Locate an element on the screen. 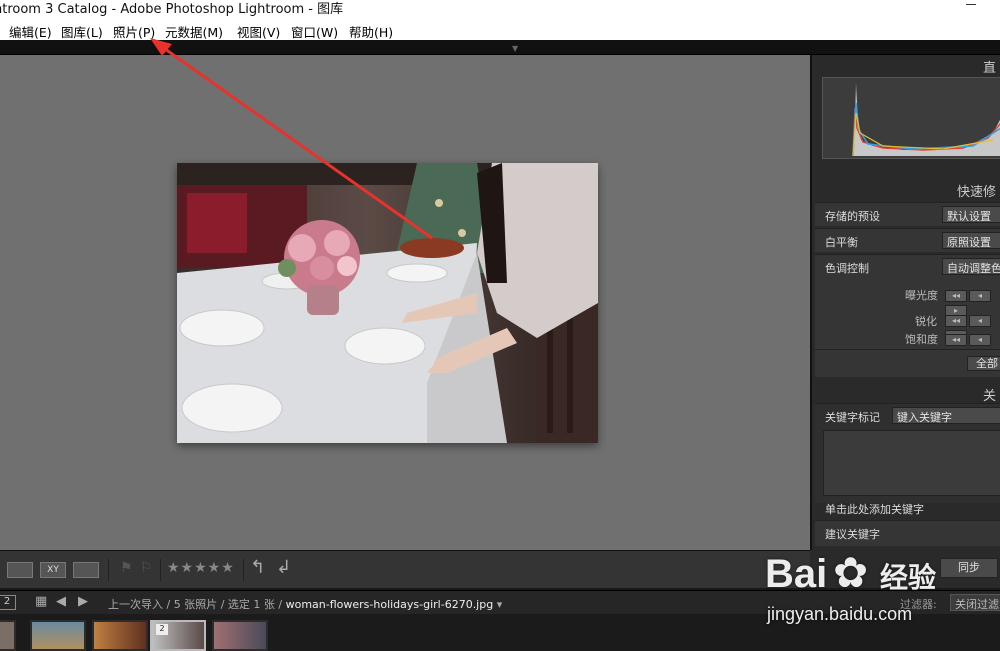 The height and width of the screenshot is (651, 1000). white-balance-label: 白平衡 is located at coordinates (841, 242).